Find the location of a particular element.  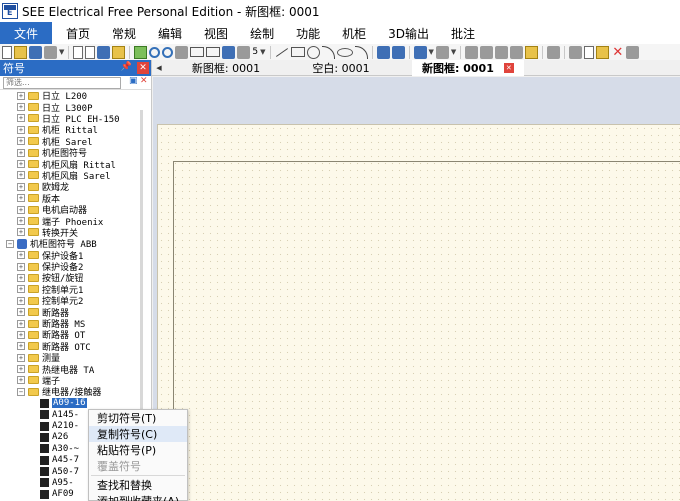

context-menu-item: 粘贴符号(P) is located at coordinates (138, 450).